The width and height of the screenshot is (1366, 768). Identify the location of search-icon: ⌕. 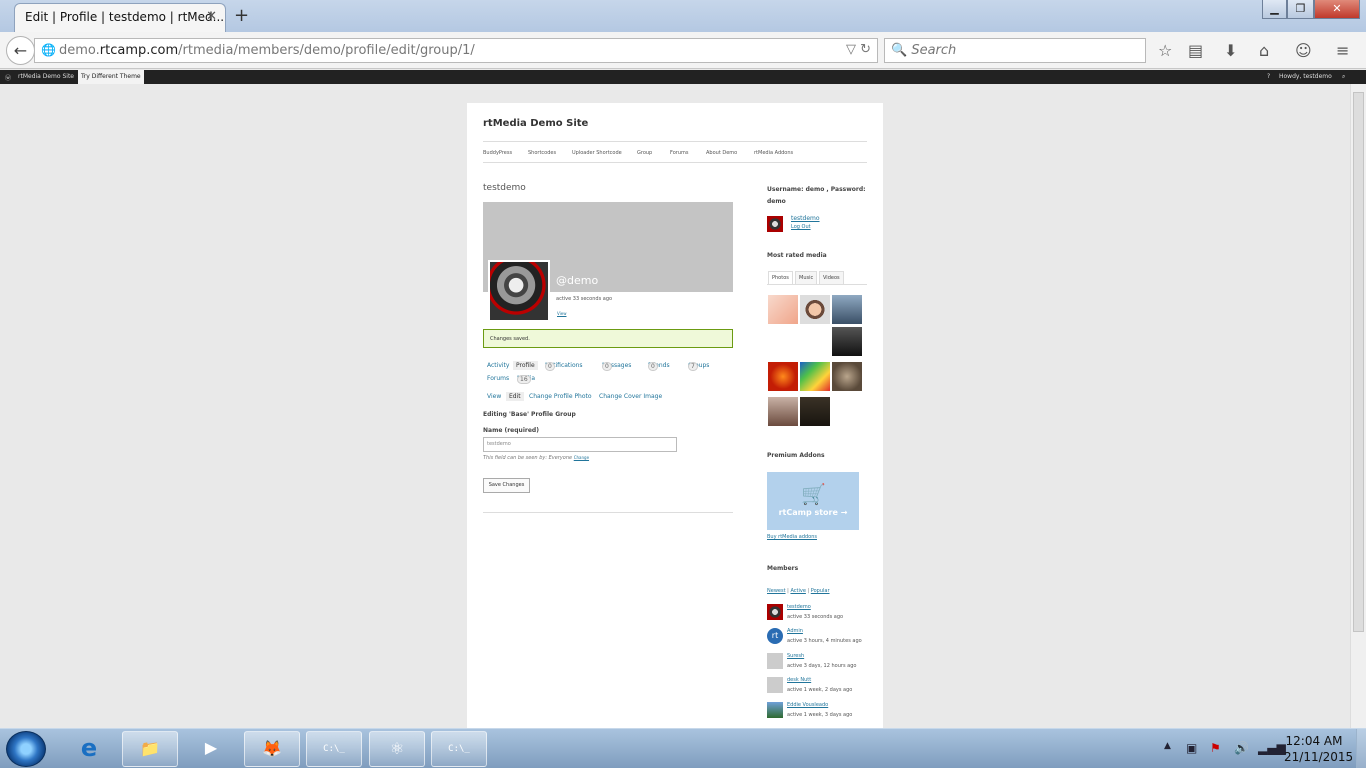
(1343, 77).